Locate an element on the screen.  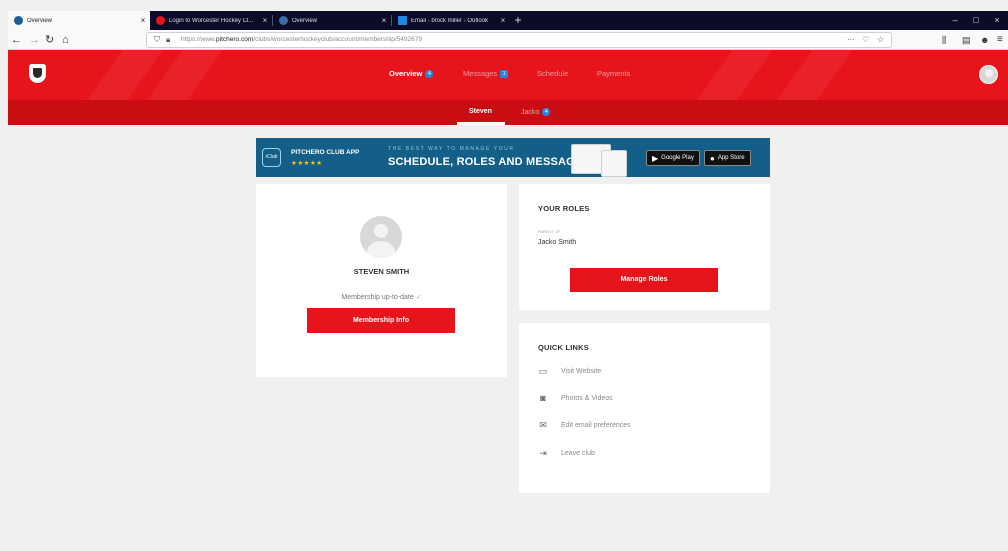
membership-status: Membership up-to-date ✓ is located at coordinates (381, 297).